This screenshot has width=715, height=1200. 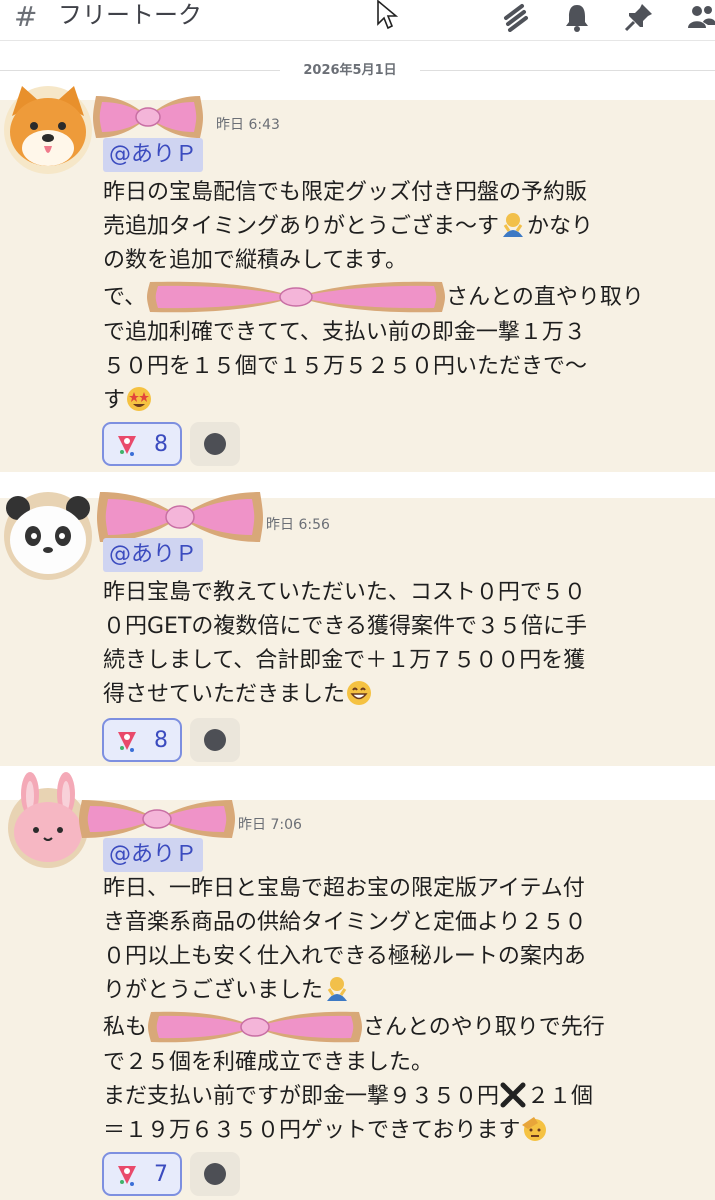 I want to click on message-text: 私も, so click(x=125, y=1027).